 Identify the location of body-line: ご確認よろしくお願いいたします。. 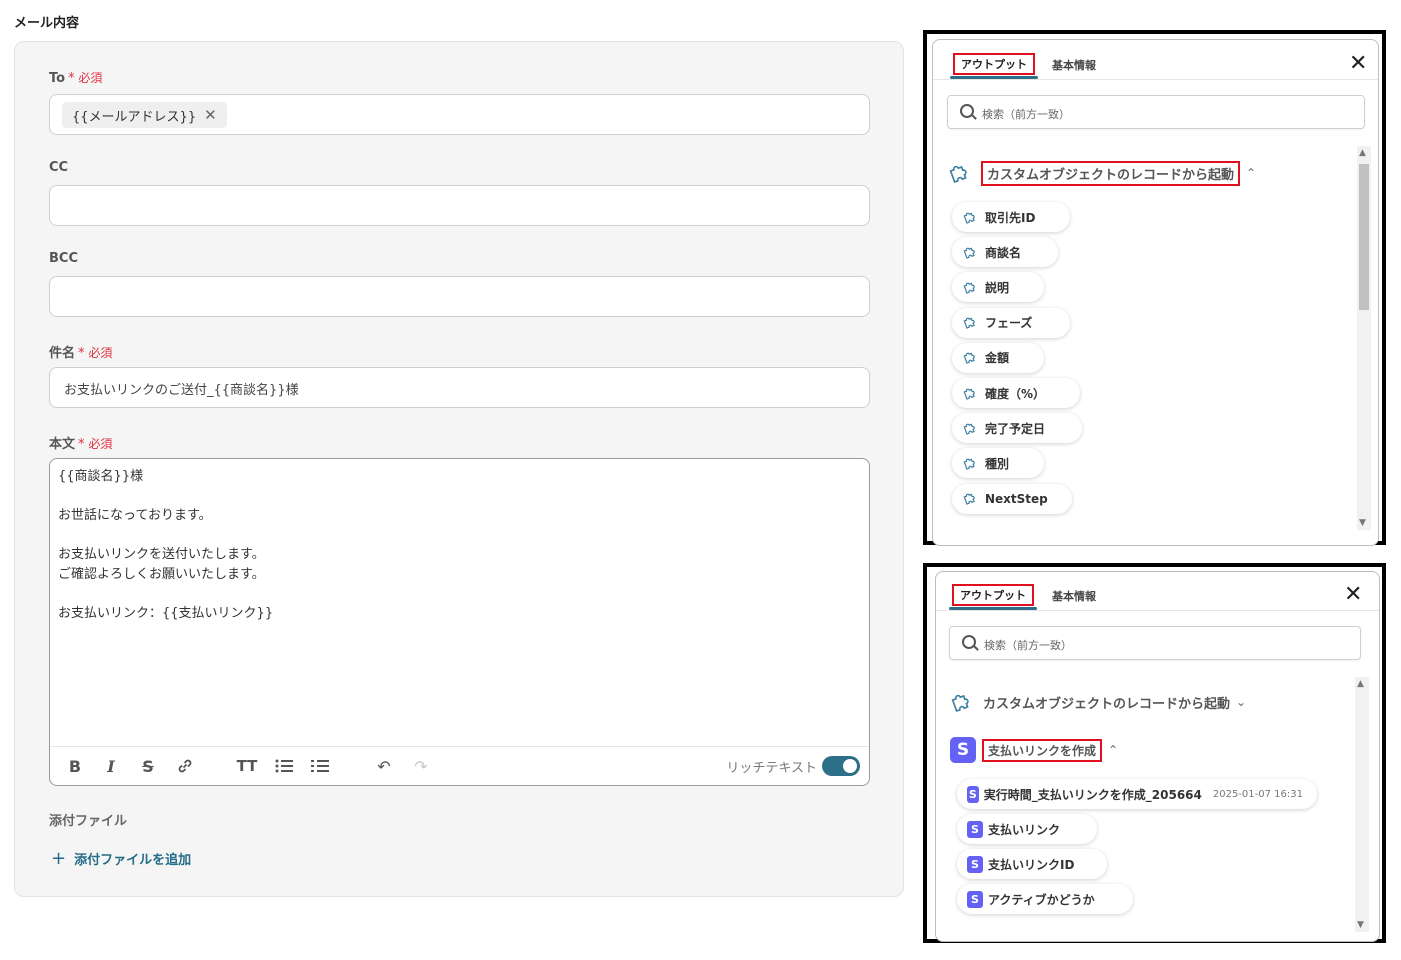
(161, 574).